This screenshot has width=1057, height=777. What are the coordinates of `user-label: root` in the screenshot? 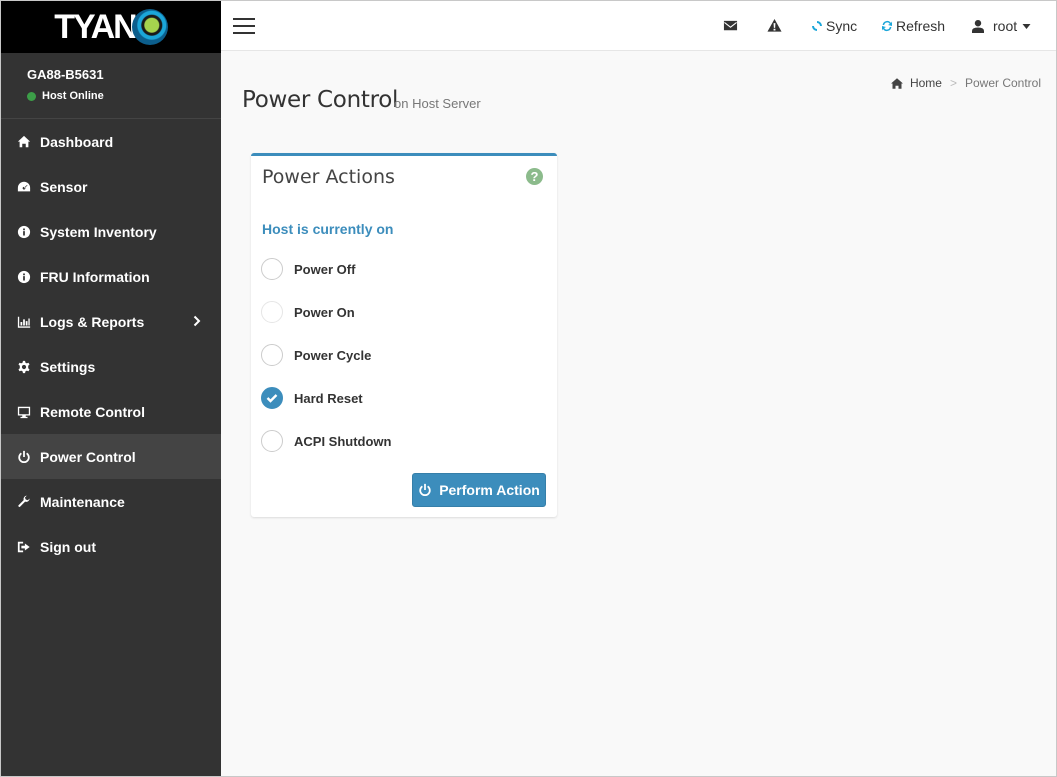 It's located at (1005, 26).